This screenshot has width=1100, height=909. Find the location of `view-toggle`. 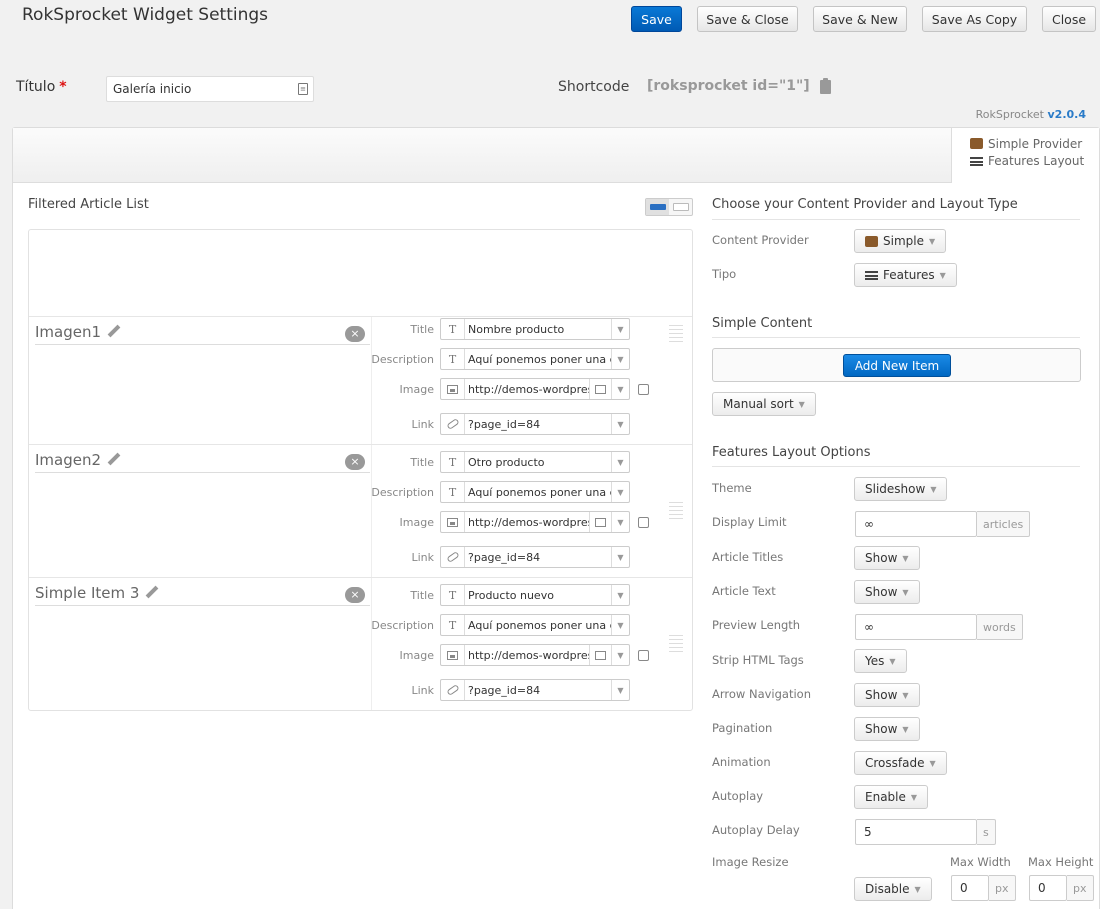

view-toggle is located at coordinates (669, 207).